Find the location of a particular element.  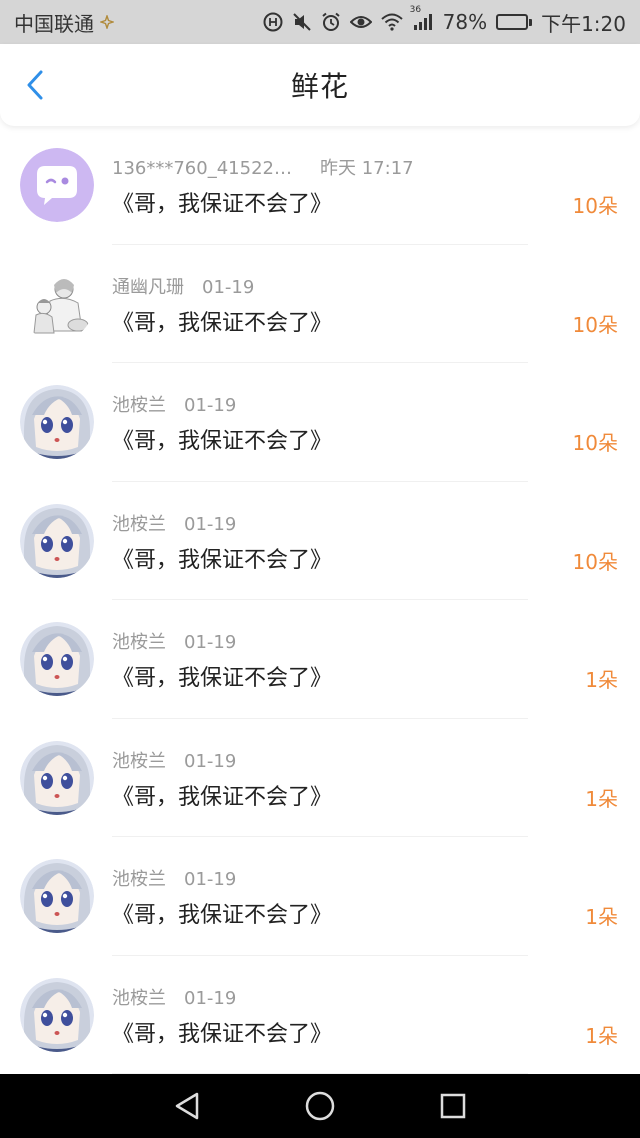

hd-call-icon is located at coordinates (273, 22).